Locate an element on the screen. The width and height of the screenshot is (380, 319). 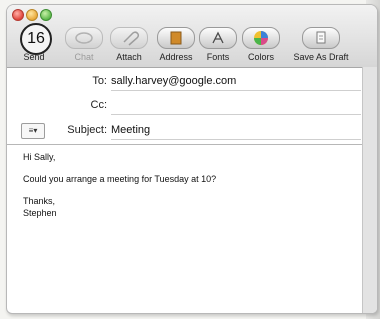
cc-row: Cc: is located at coordinates (192, 105).